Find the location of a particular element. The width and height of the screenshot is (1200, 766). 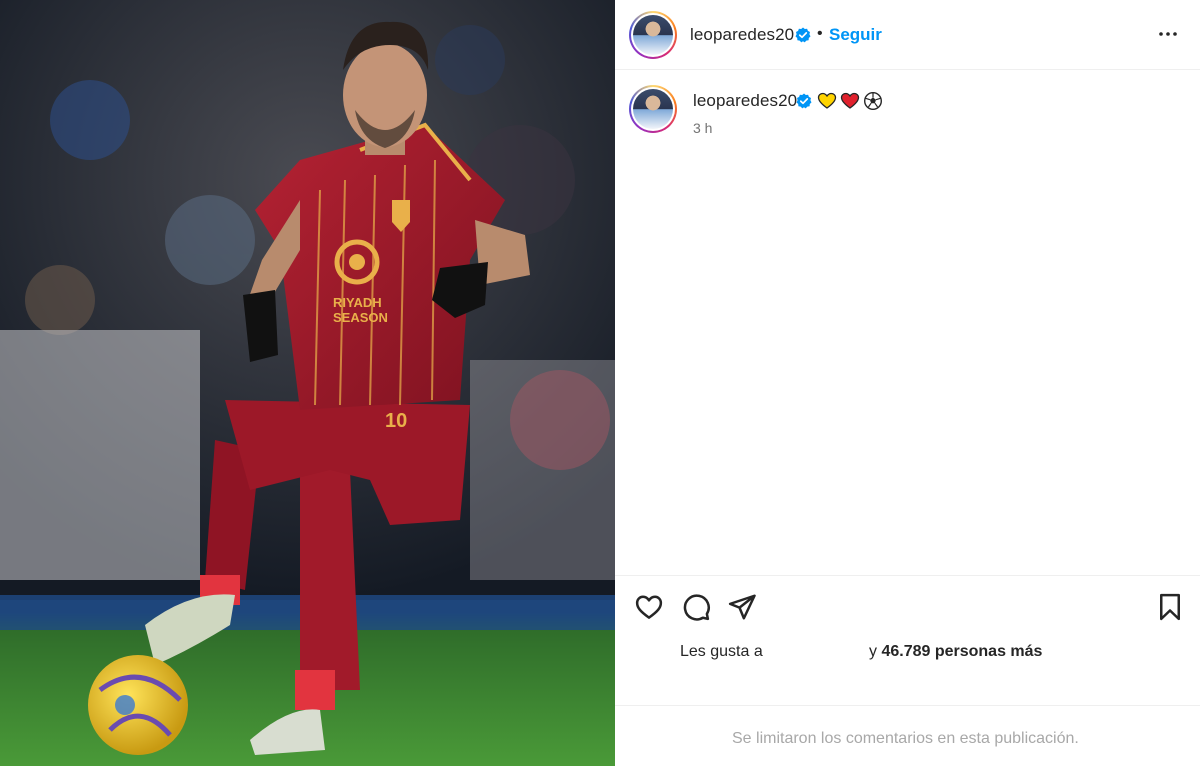

soccer-ball-icon is located at coordinates (873, 101).